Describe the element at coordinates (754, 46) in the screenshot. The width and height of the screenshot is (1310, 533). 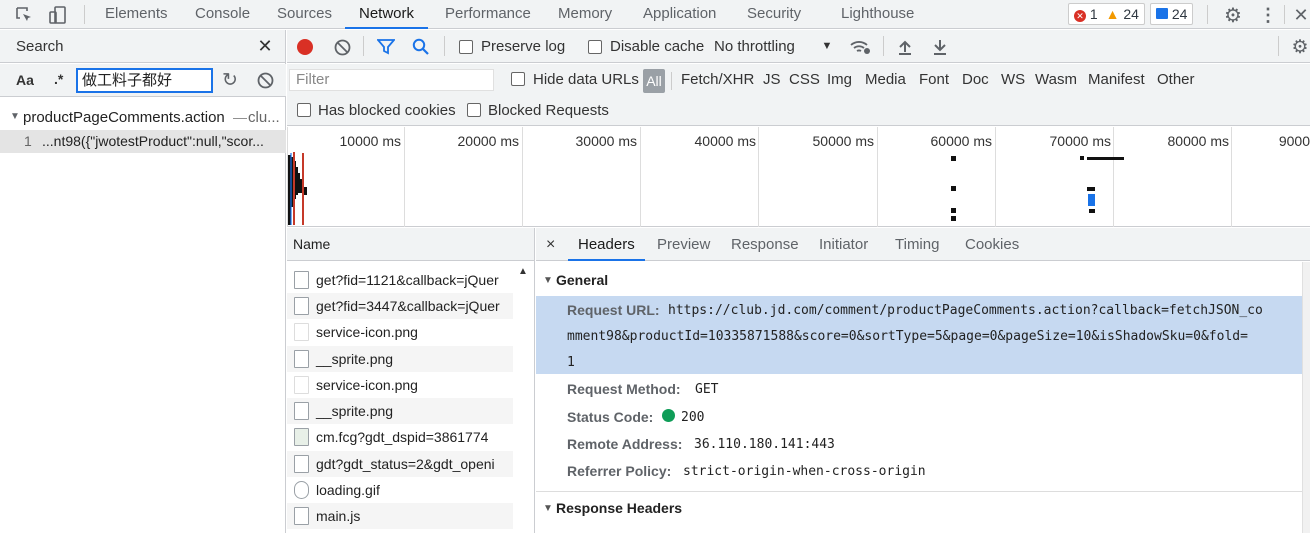
I see `throttling-select: No throttling` at that location.